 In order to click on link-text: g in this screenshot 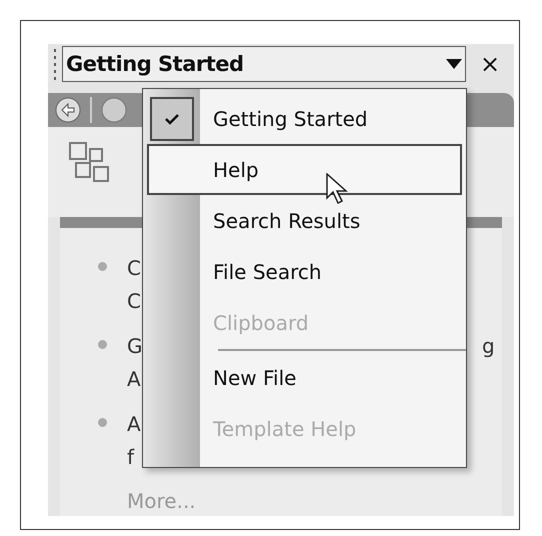, I will do `click(488, 347)`.